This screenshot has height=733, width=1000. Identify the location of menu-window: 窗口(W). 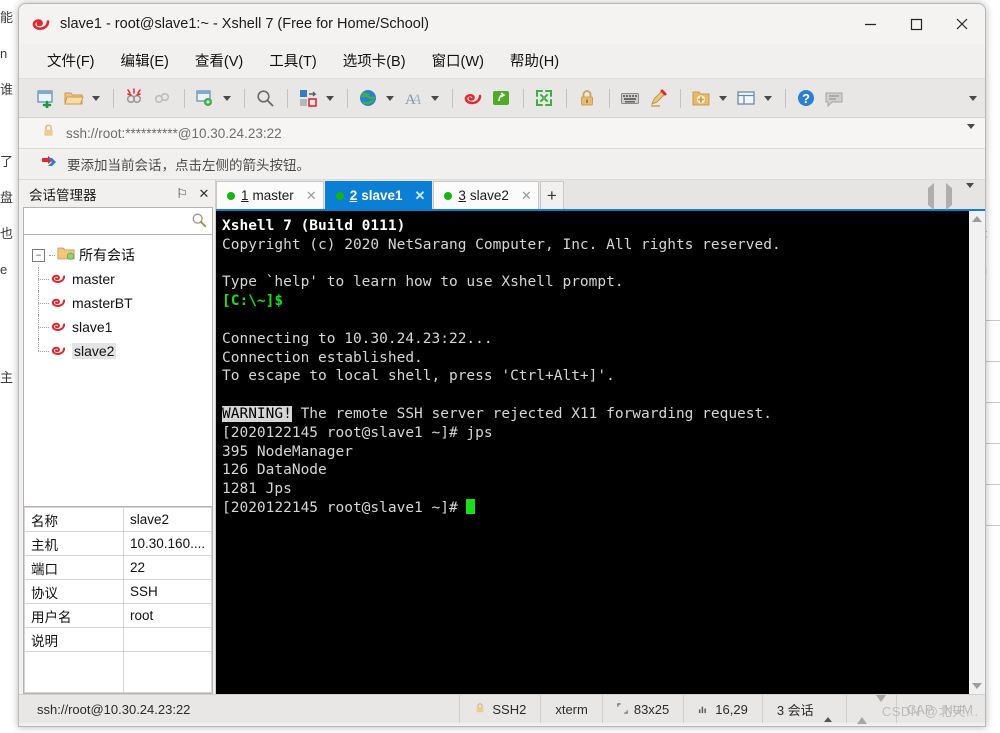
(458, 60).